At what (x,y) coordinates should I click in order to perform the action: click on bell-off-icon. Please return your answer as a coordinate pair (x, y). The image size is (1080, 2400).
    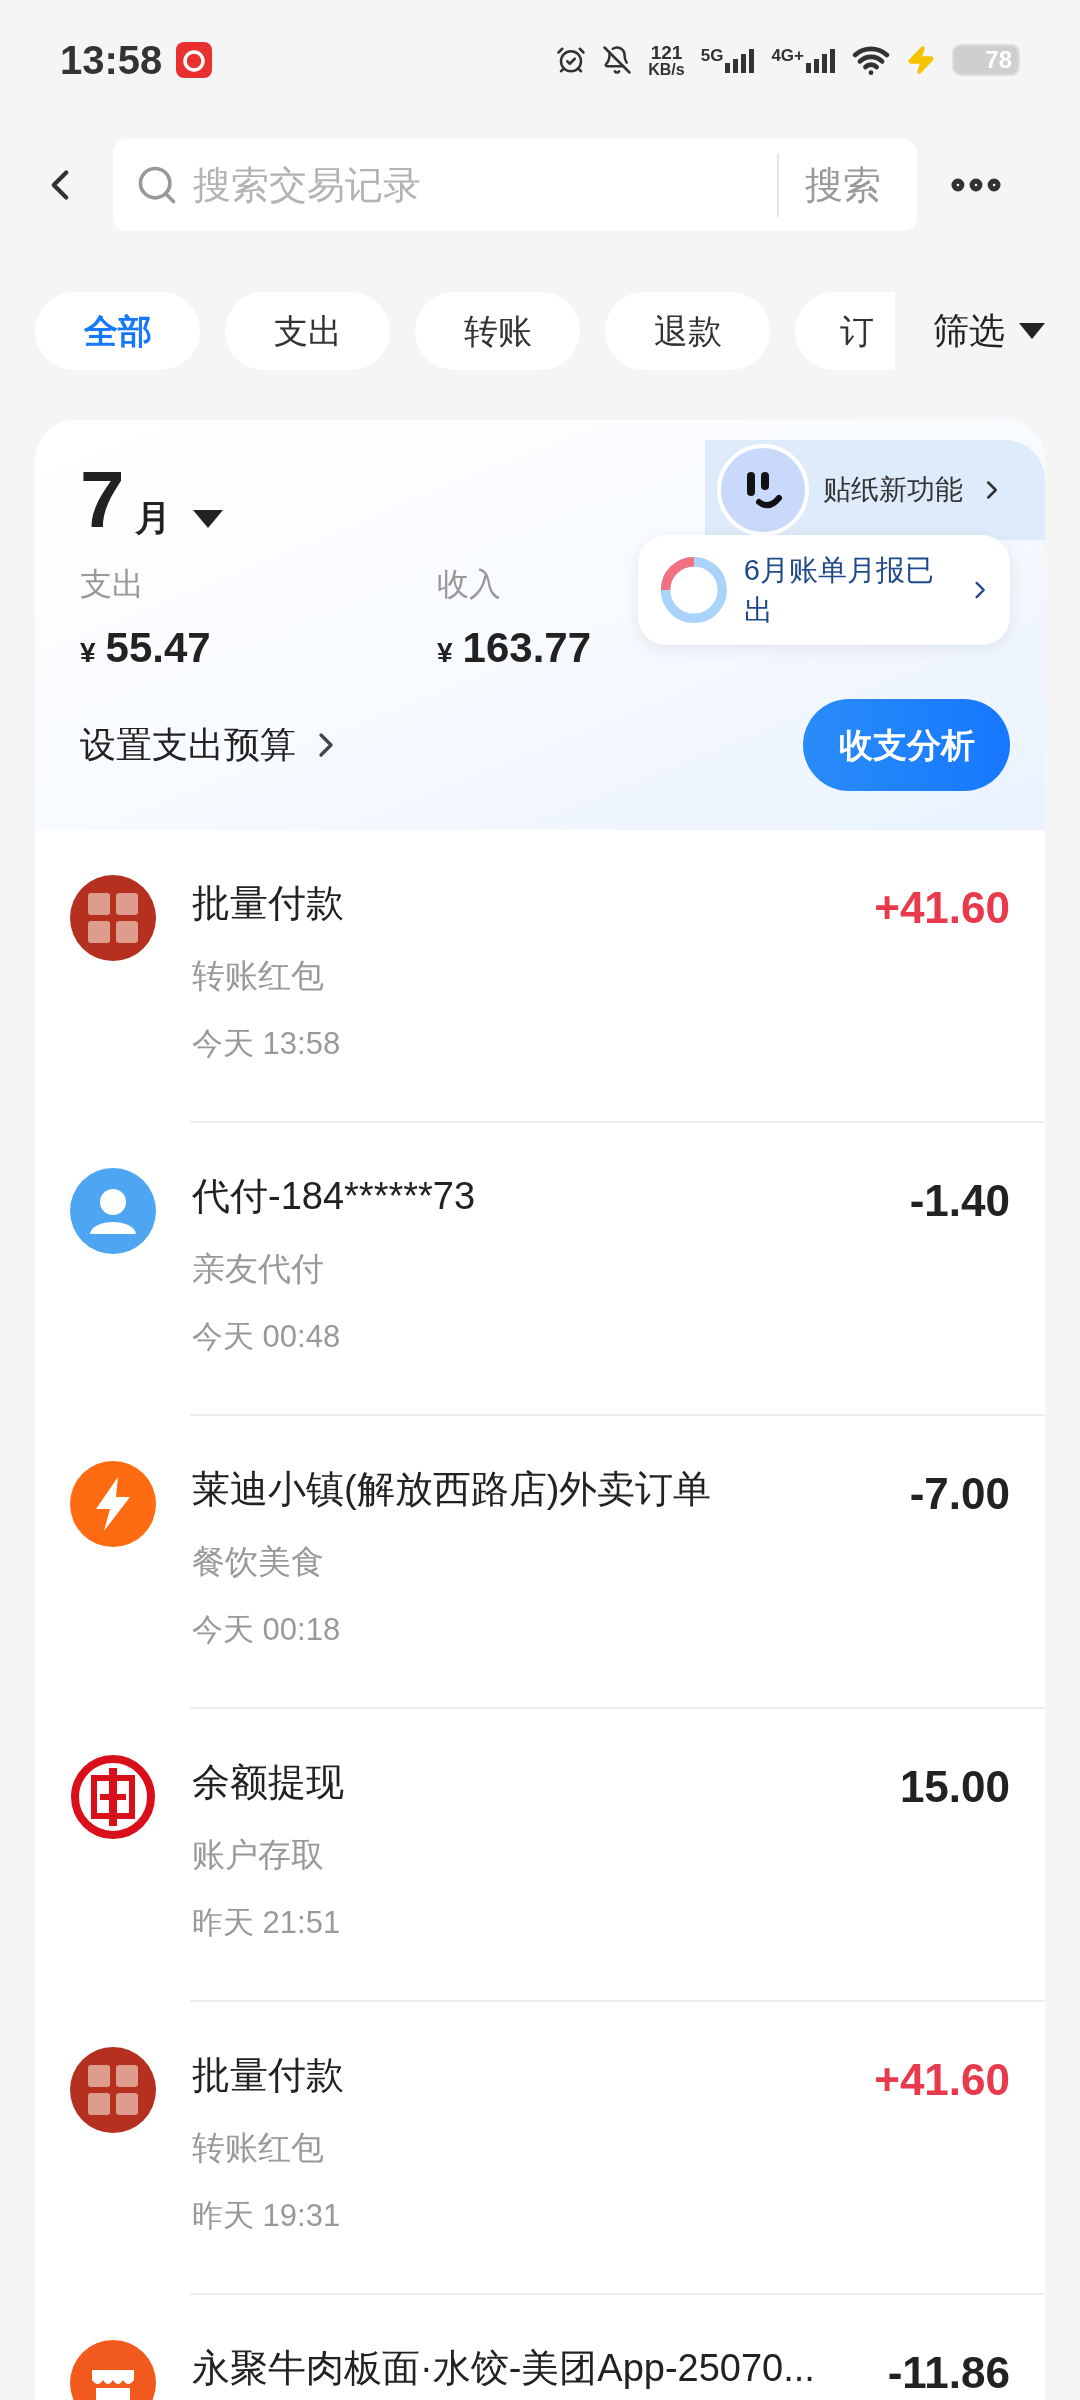
    Looking at the image, I should click on (617, 60).